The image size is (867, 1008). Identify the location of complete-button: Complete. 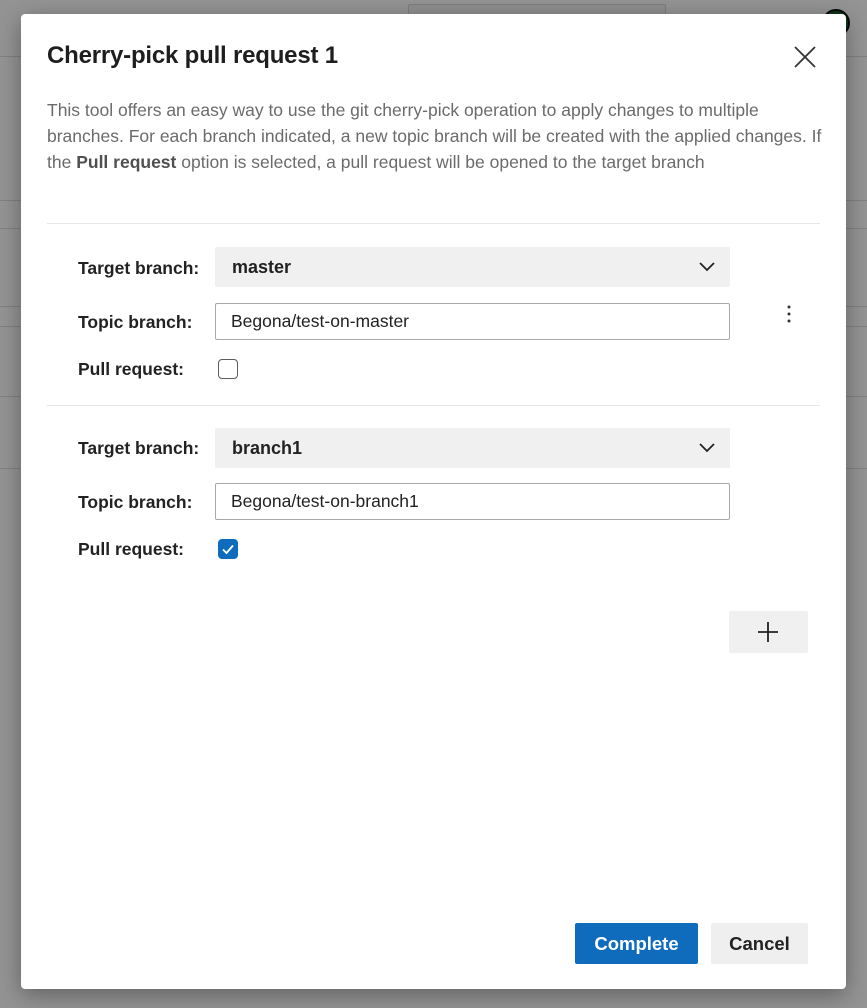
(636, 943).